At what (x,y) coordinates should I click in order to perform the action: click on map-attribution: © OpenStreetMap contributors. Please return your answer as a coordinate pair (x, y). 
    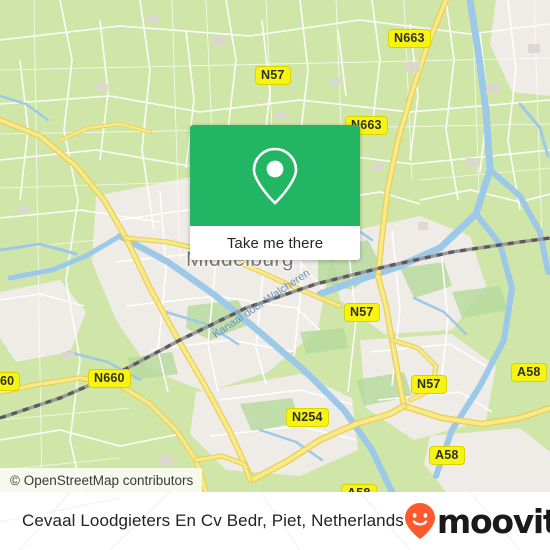
    Looking at the image, I should click on (101, 480).